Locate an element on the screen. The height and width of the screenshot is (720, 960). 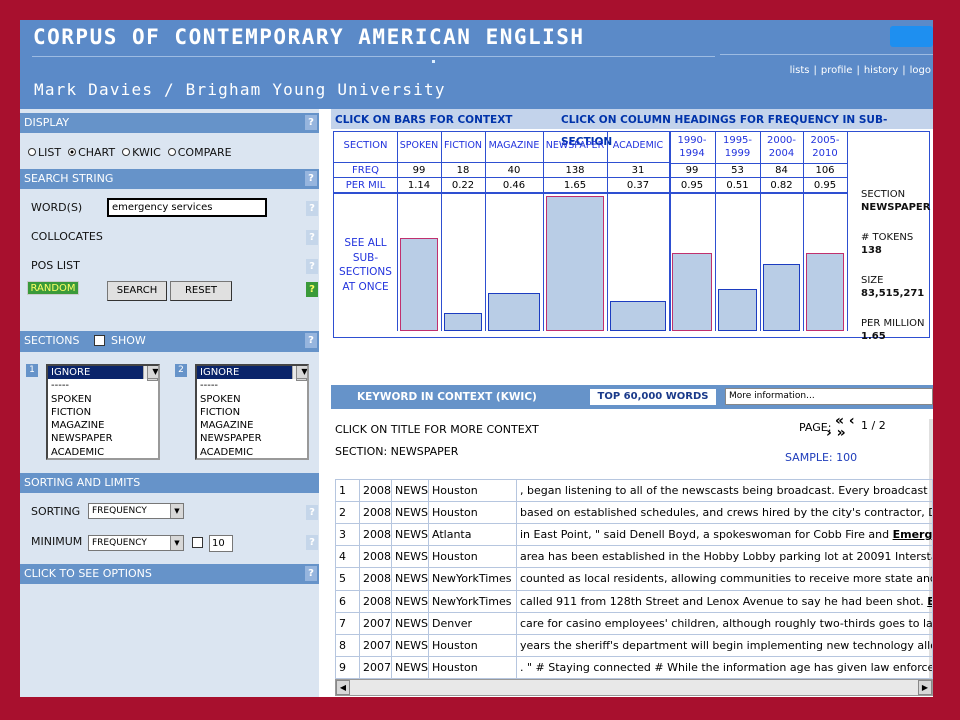
keyword-link: Emergen is located at coordinates (912, 534).